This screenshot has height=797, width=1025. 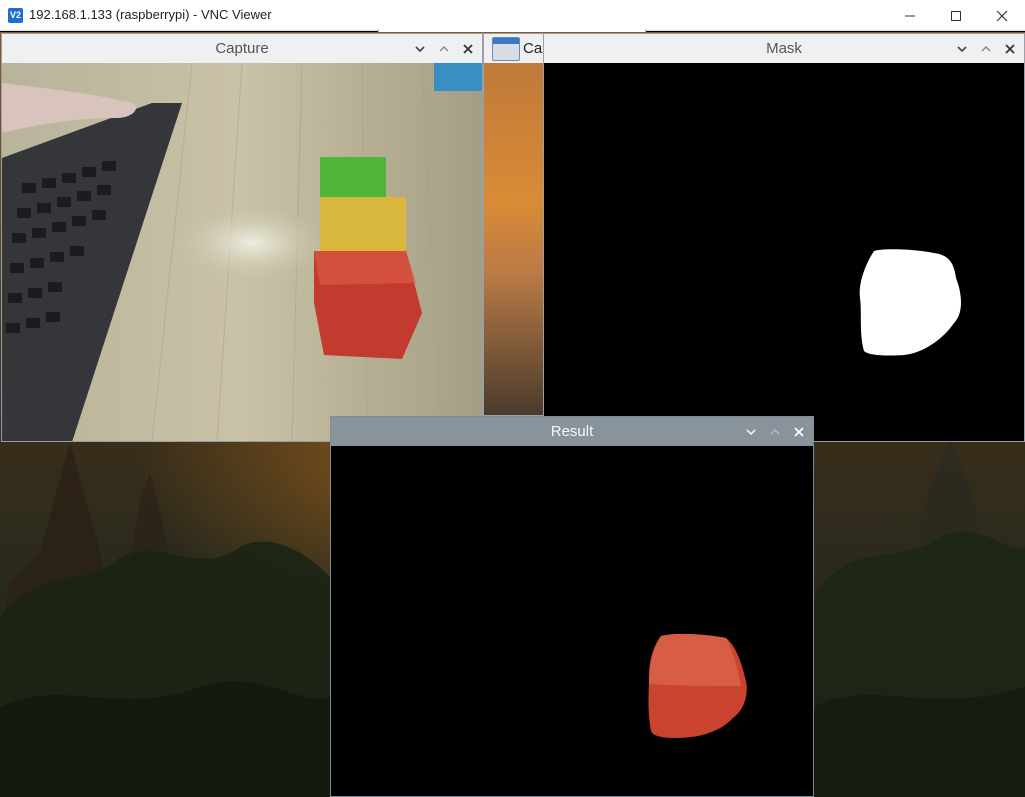 I want to click on result-maximize-button, so click(x=775, y=432).